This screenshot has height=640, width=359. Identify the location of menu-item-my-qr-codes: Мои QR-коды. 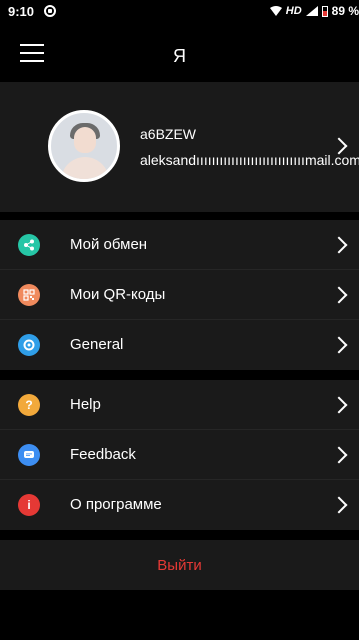
(179, 295).